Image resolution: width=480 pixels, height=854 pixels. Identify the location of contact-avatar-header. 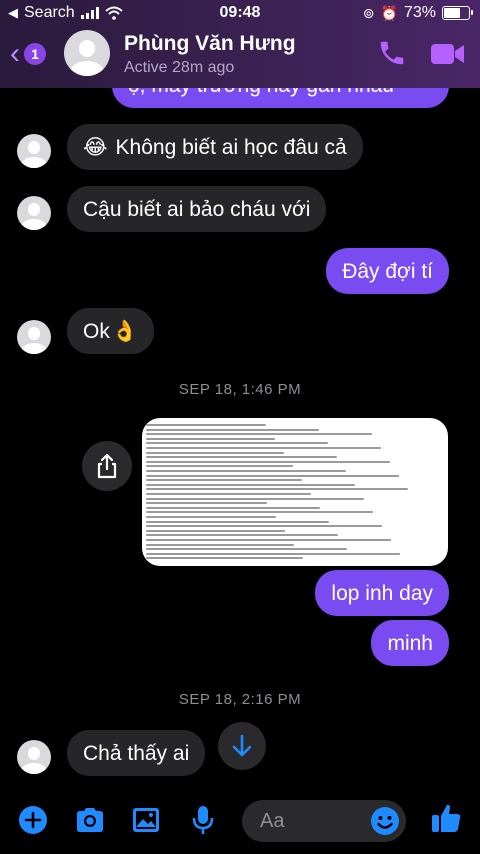
(87, 53).